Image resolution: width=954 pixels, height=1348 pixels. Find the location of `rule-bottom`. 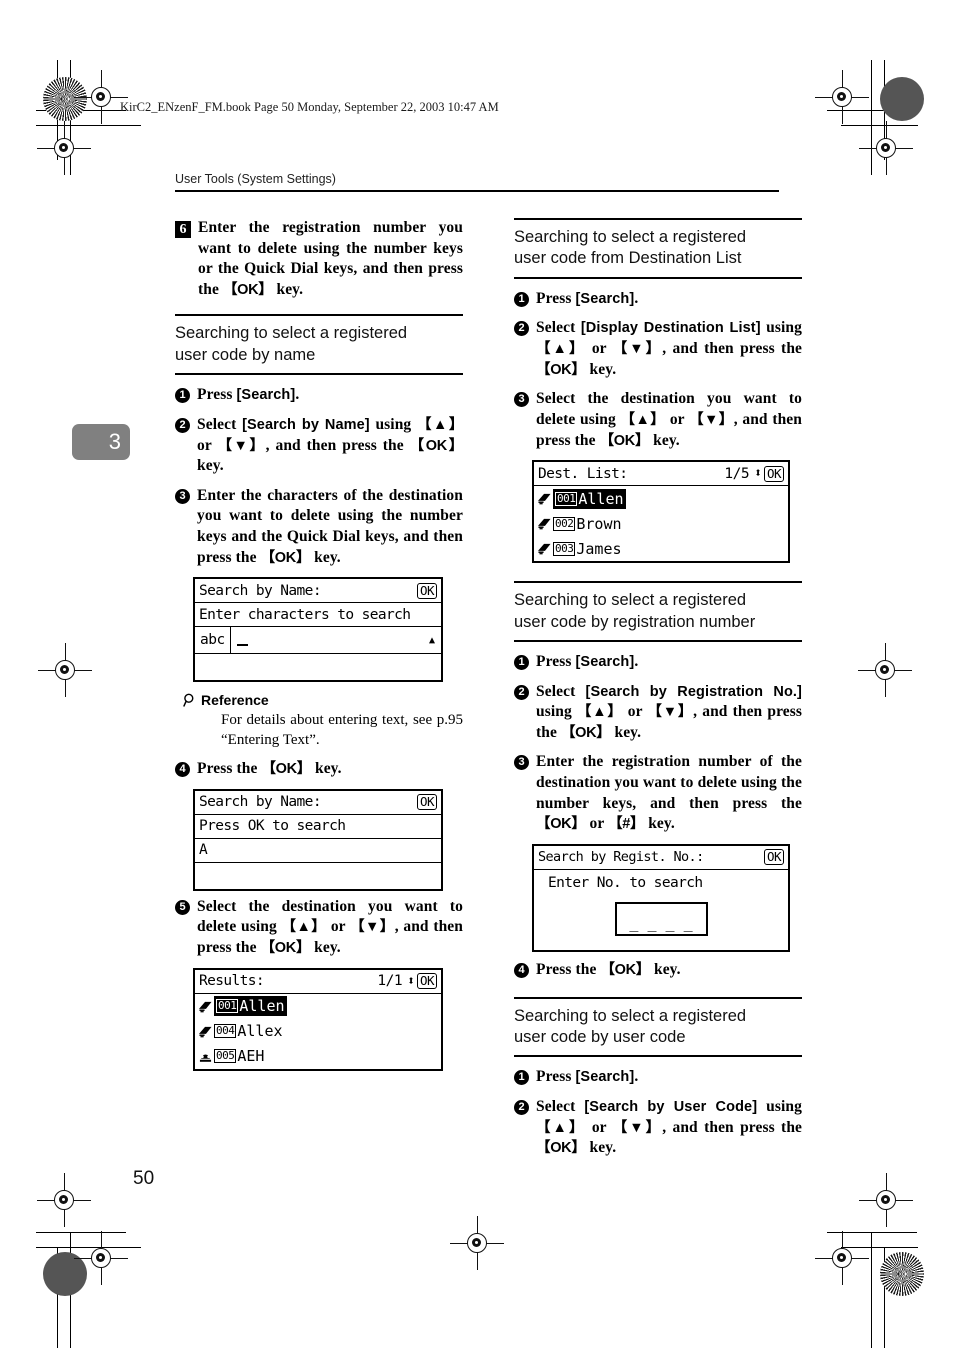

rule-bottom is located at coordinates (658, 277).